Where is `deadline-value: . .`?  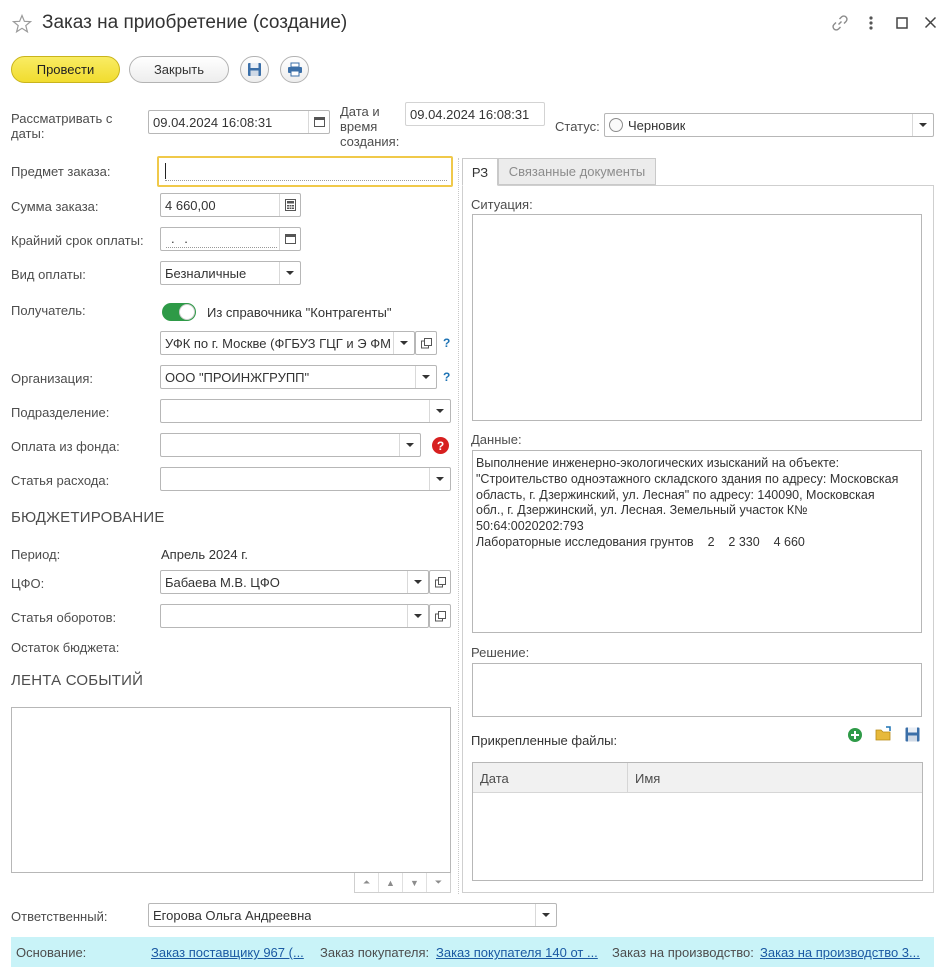 deadline-value: . . is located at coordinates (181, 238).